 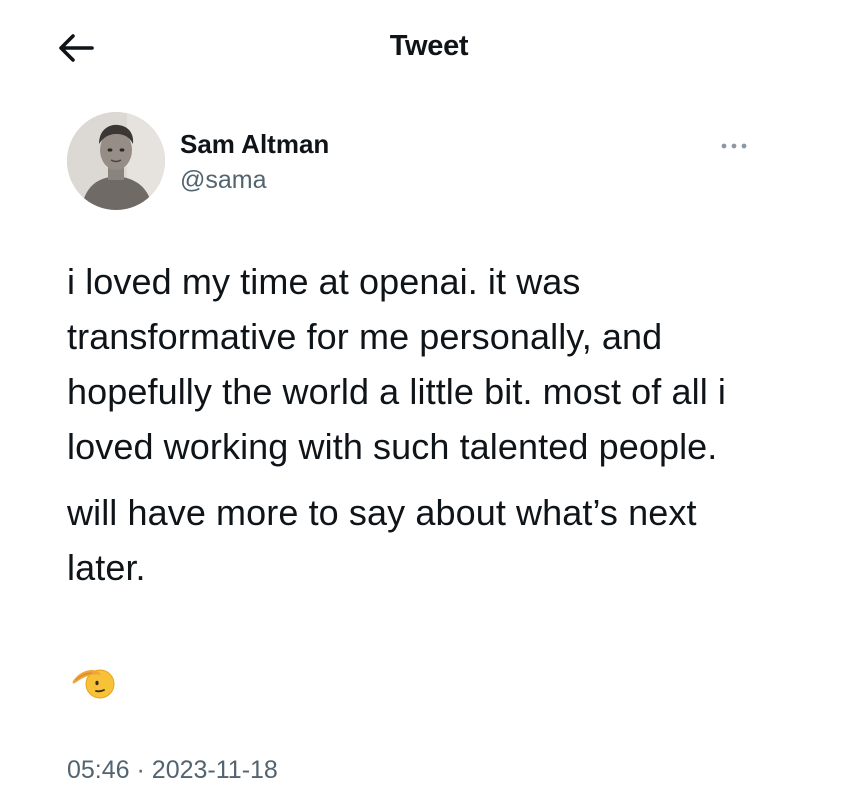 I want to click on saluting-face-icon, so click(x=94, y=680).